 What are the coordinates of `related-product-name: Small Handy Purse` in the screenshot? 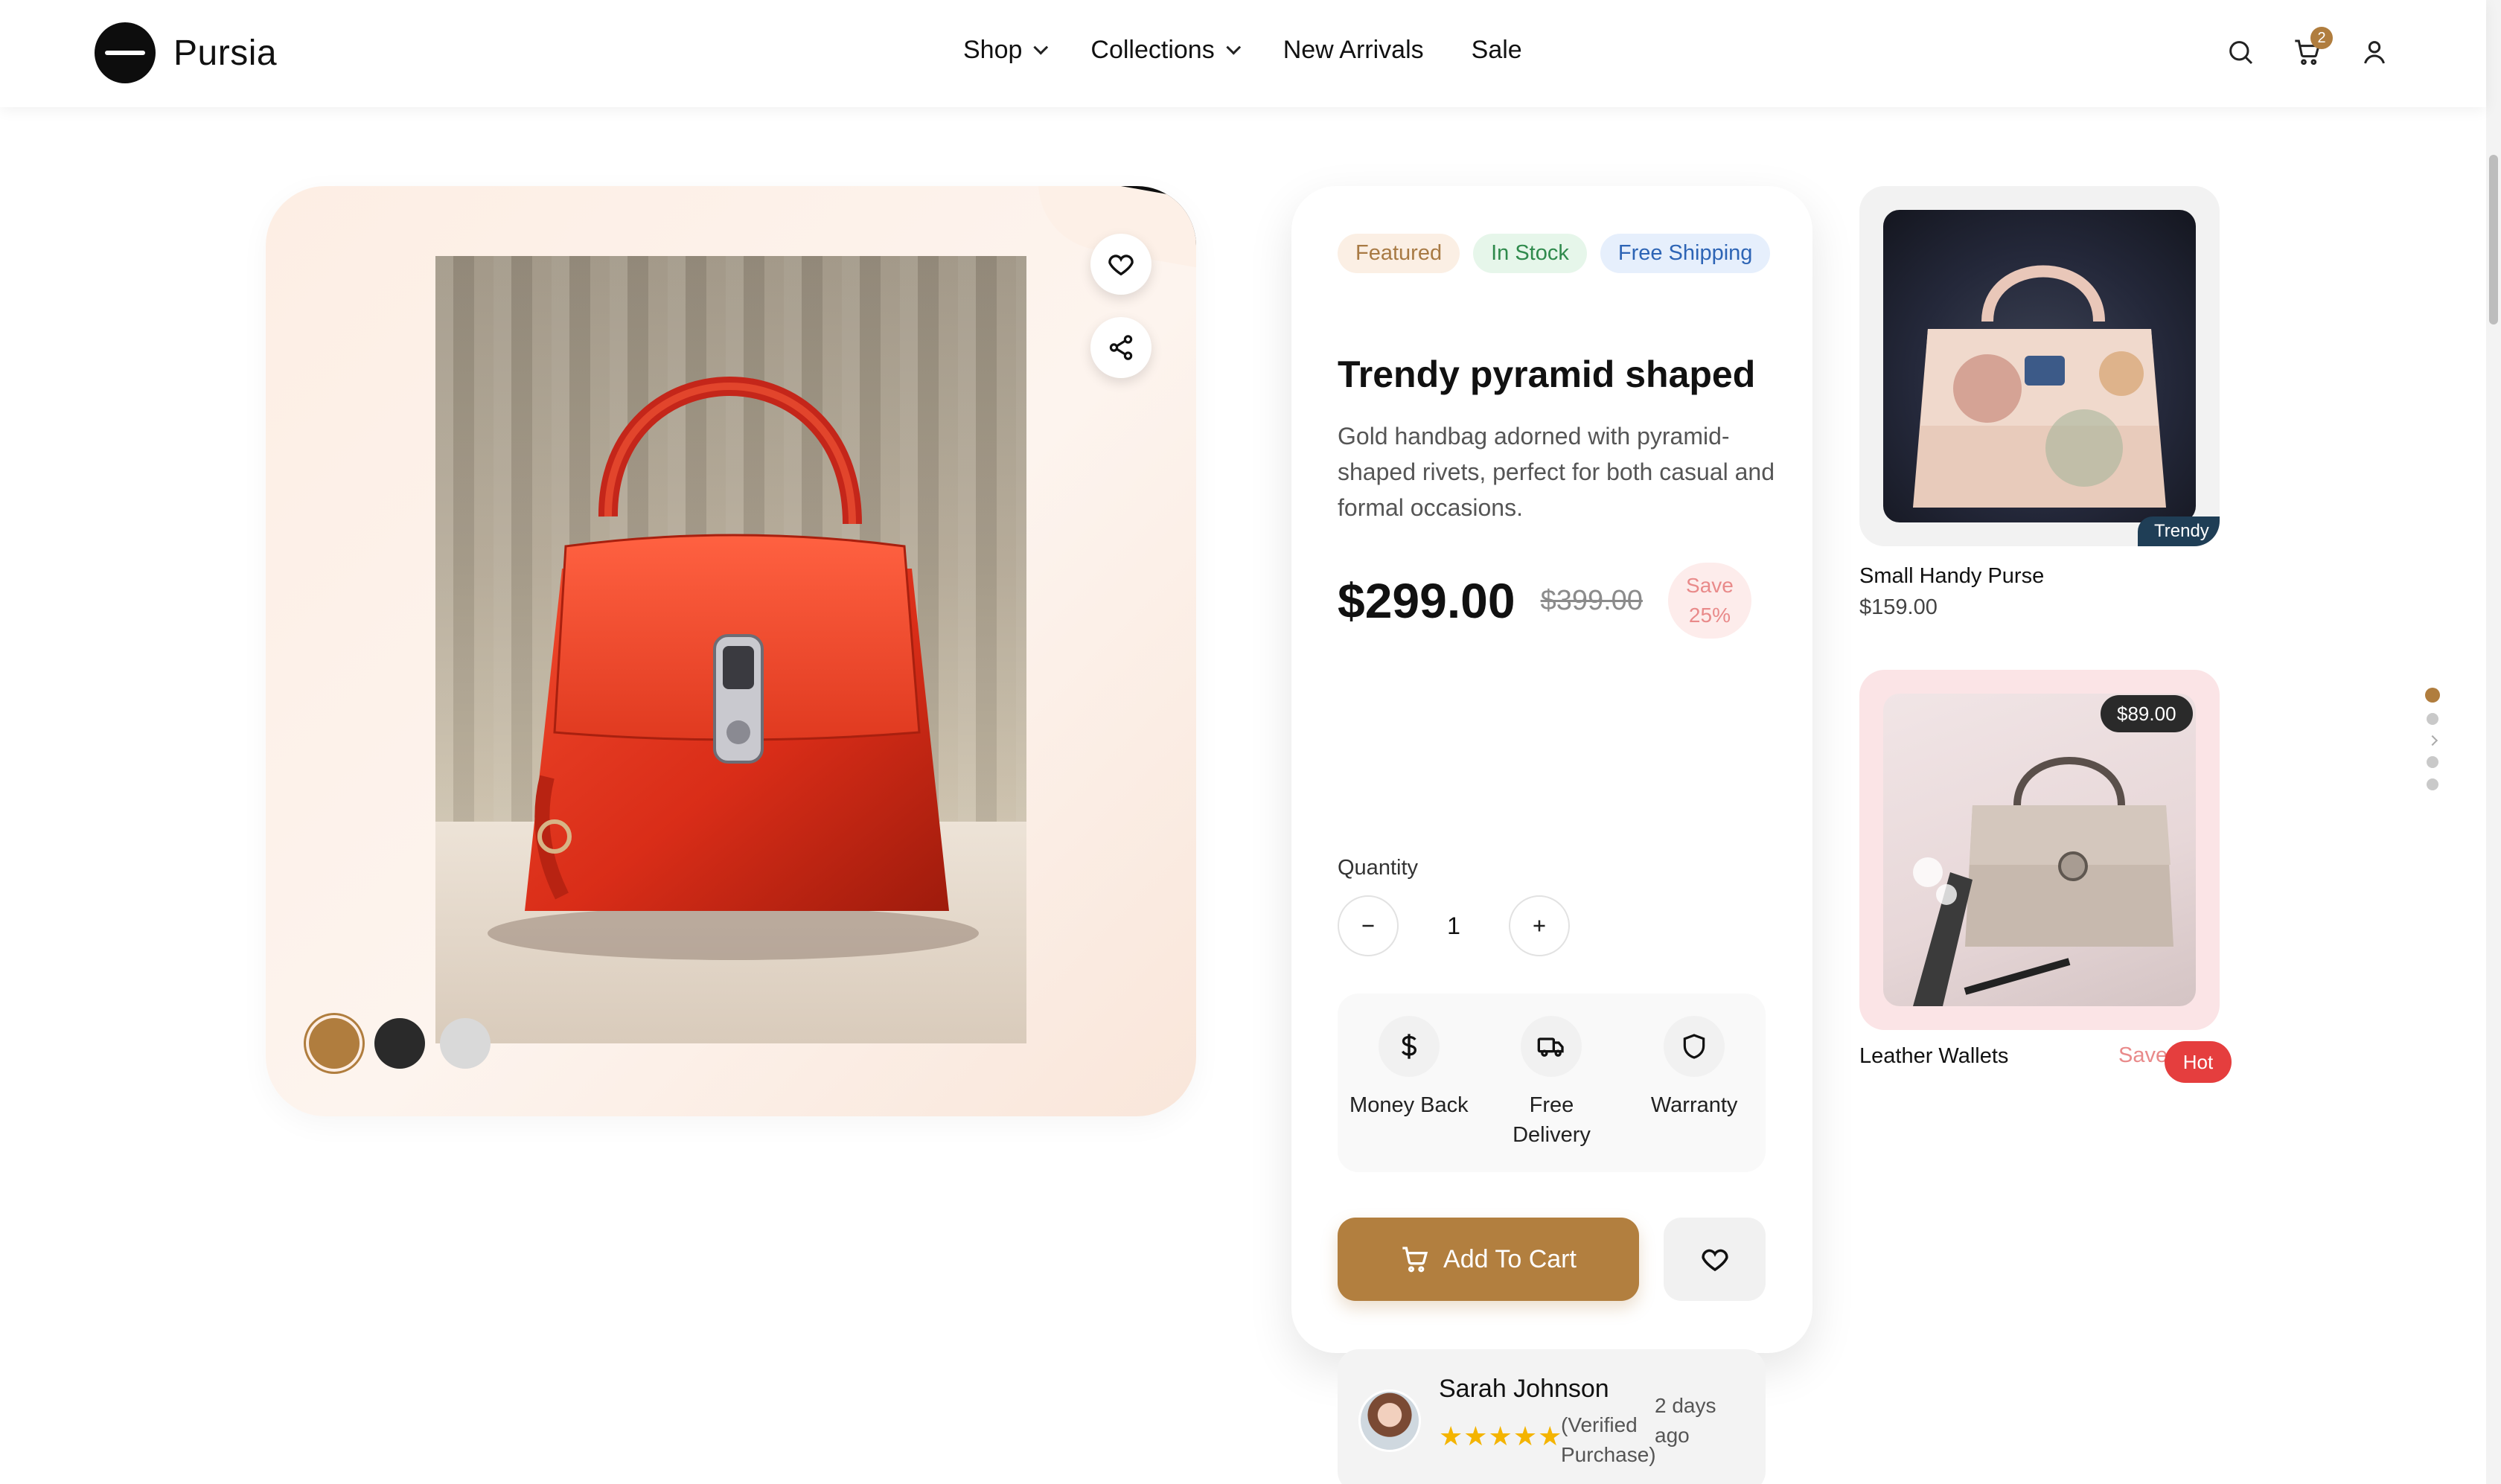 It's located at (1951, 576).